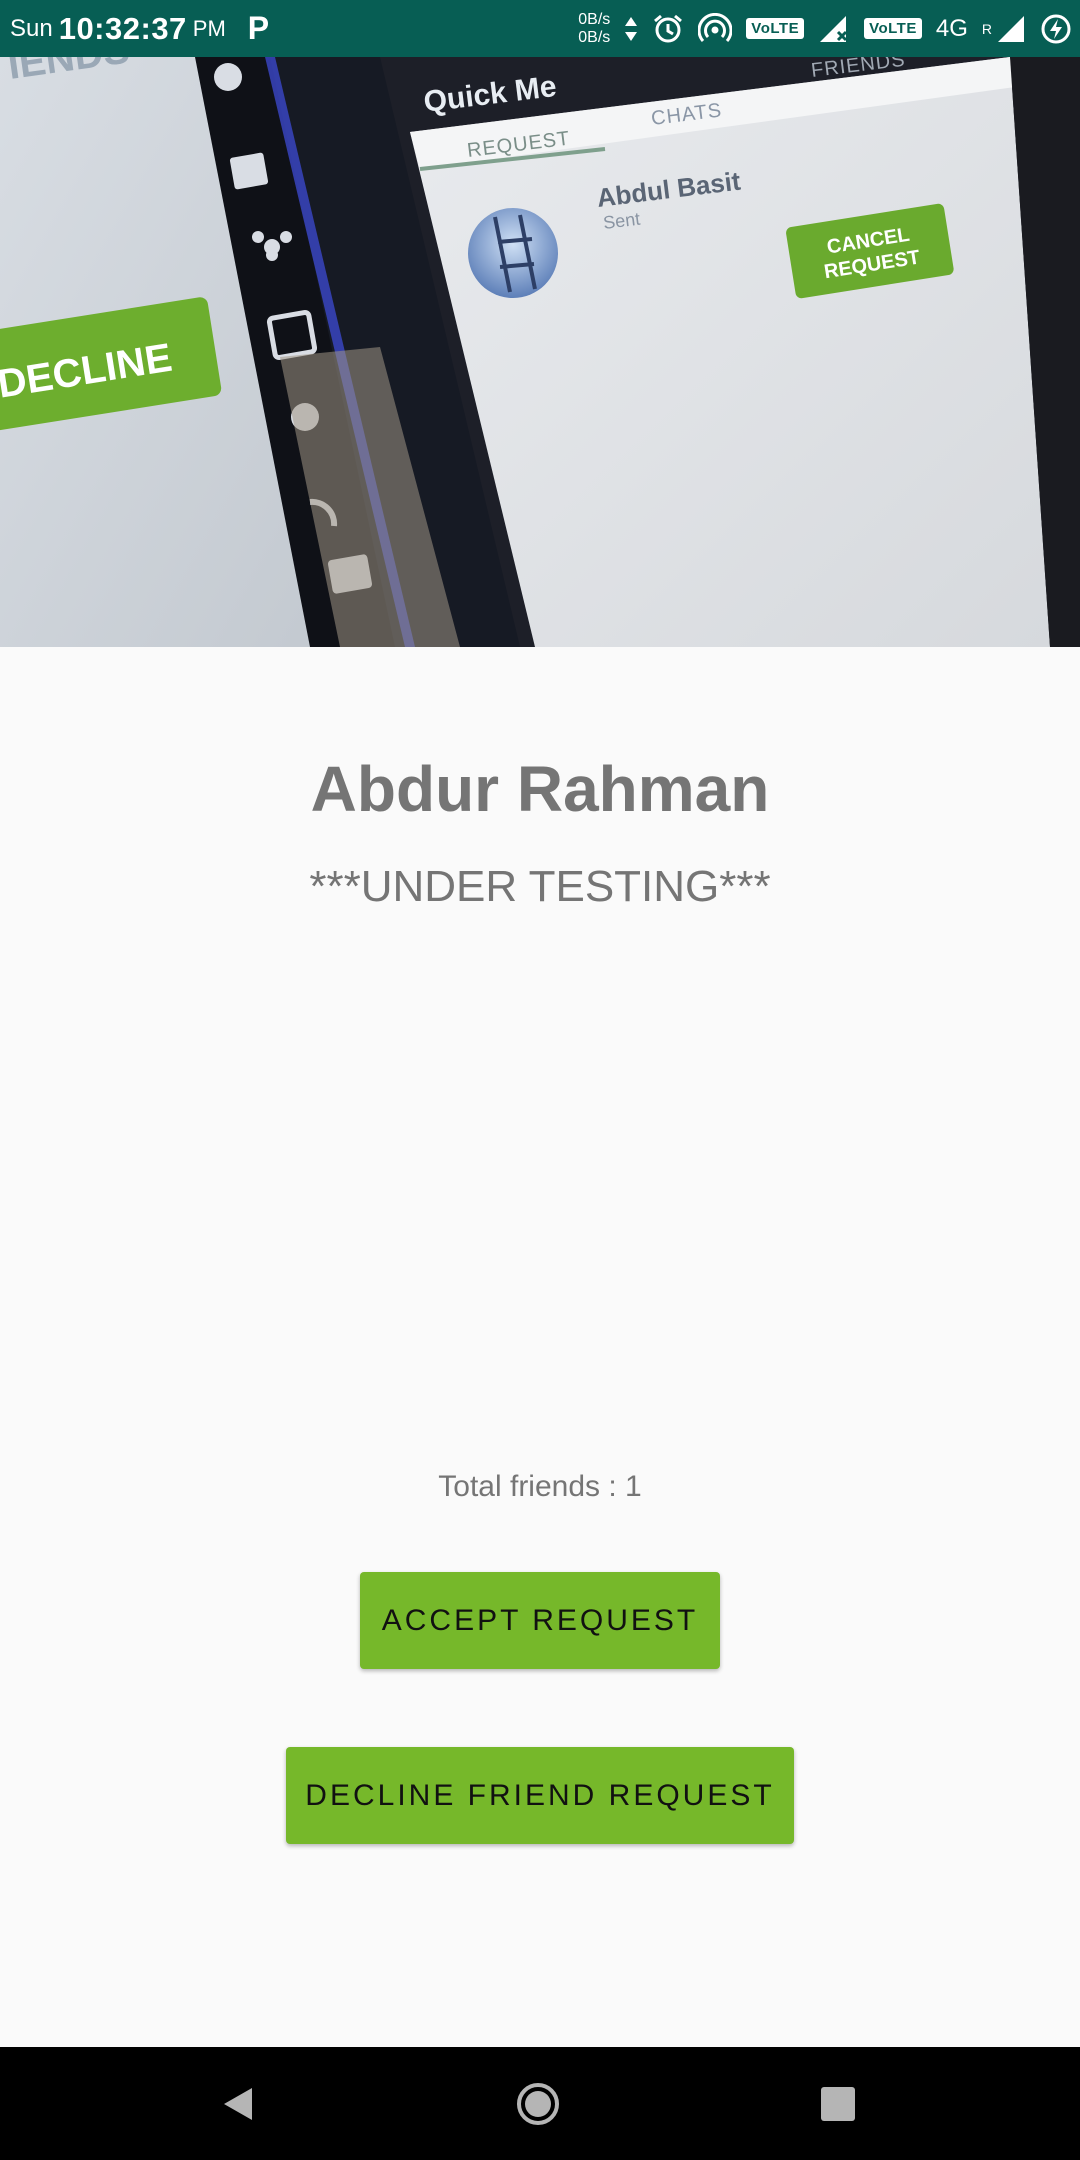 The height and width of the screenshot is (2160, 1080). I want to click on volte-badge-2: VoLTE, so click(893, 28).